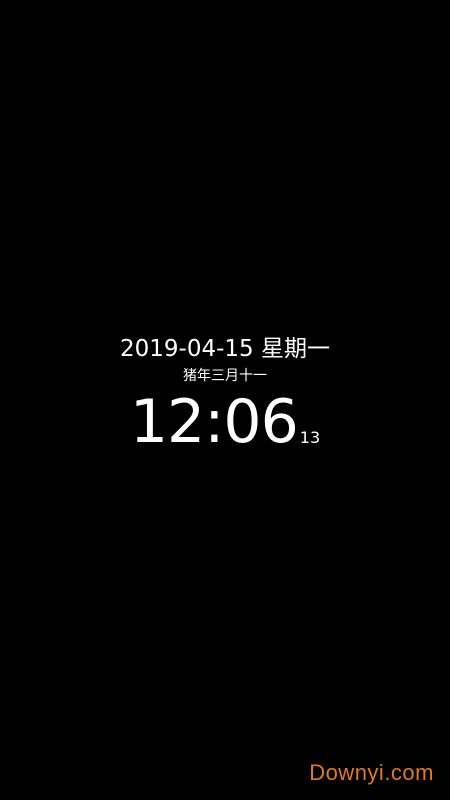 The height and width of the screenshot is (800, 450). I want to click on watermark-logo: Downyi.com, so click(371, 772).